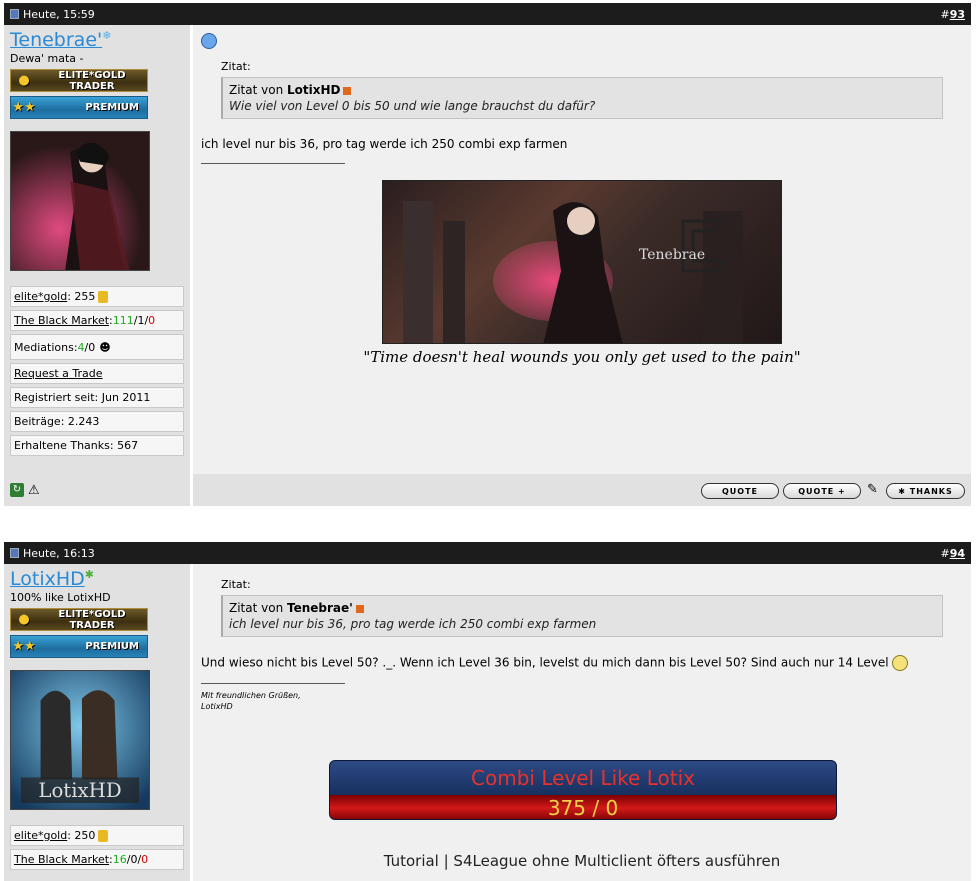 The image size is (978, 881). What do you see at coordinates (59, 14) in the screenshot?
I see `post-time: Heute, 15:59` at bounding box center [59, 14].